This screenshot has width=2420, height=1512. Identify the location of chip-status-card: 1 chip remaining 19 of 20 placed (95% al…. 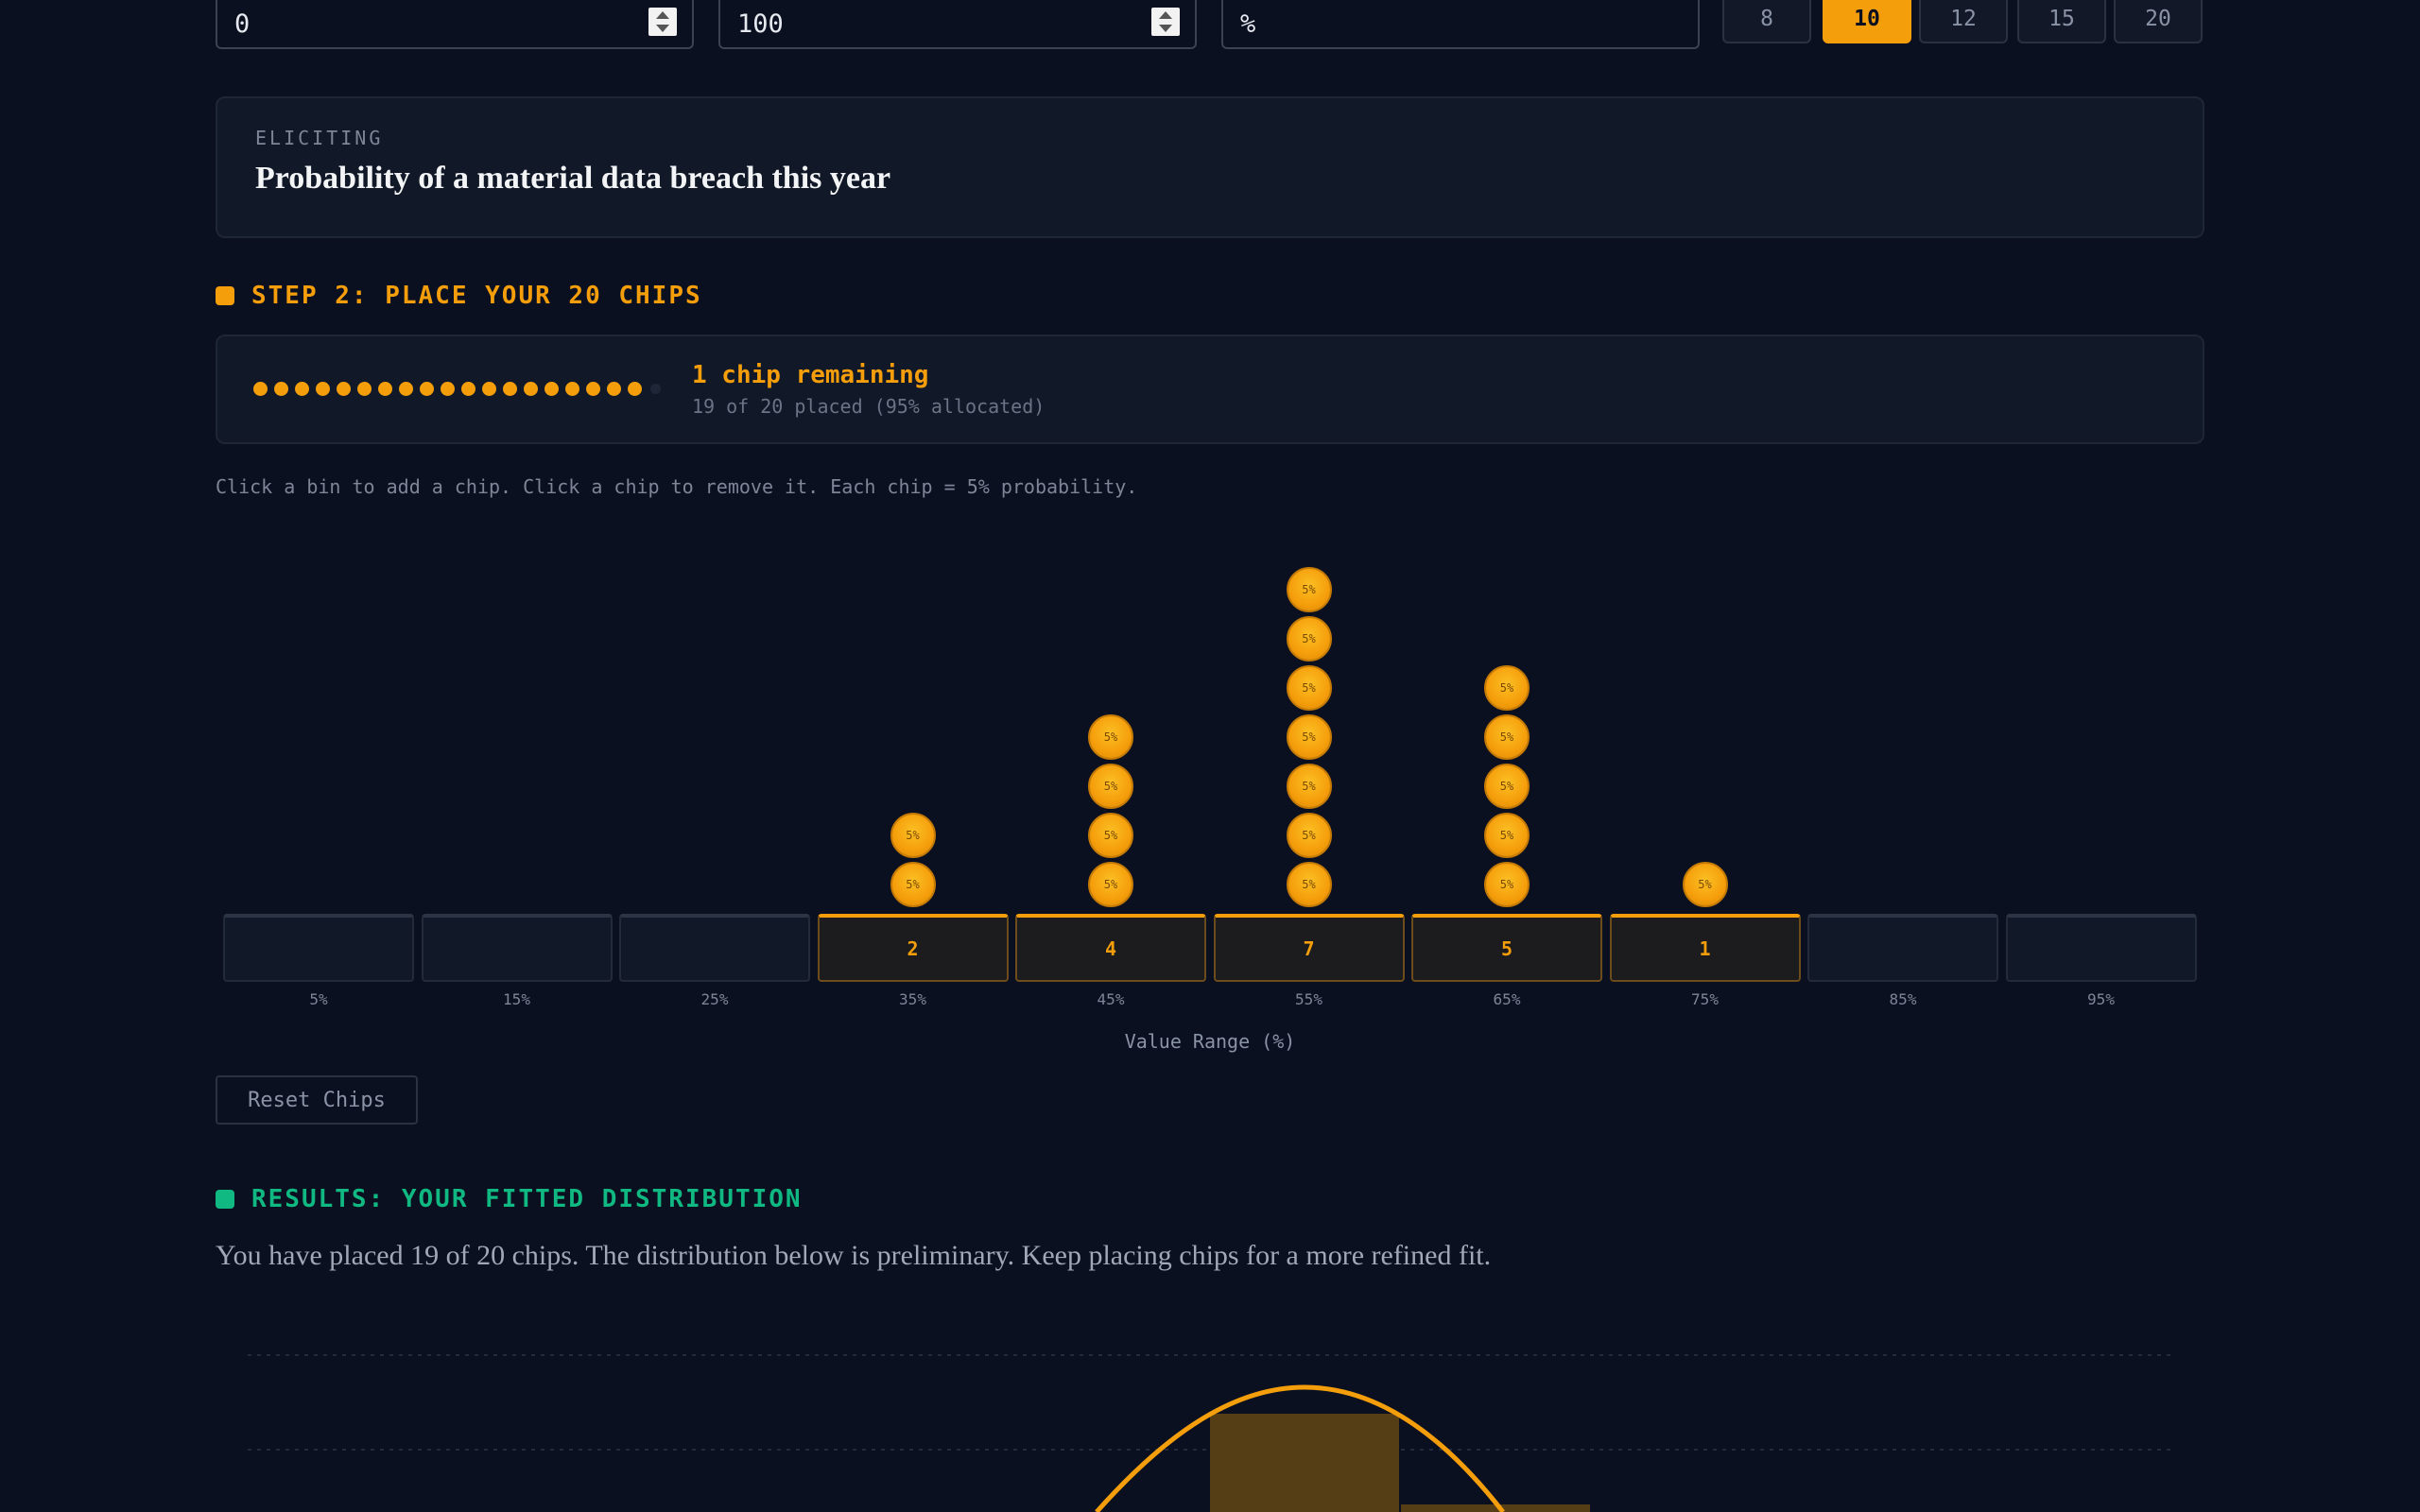
(1210, 389).